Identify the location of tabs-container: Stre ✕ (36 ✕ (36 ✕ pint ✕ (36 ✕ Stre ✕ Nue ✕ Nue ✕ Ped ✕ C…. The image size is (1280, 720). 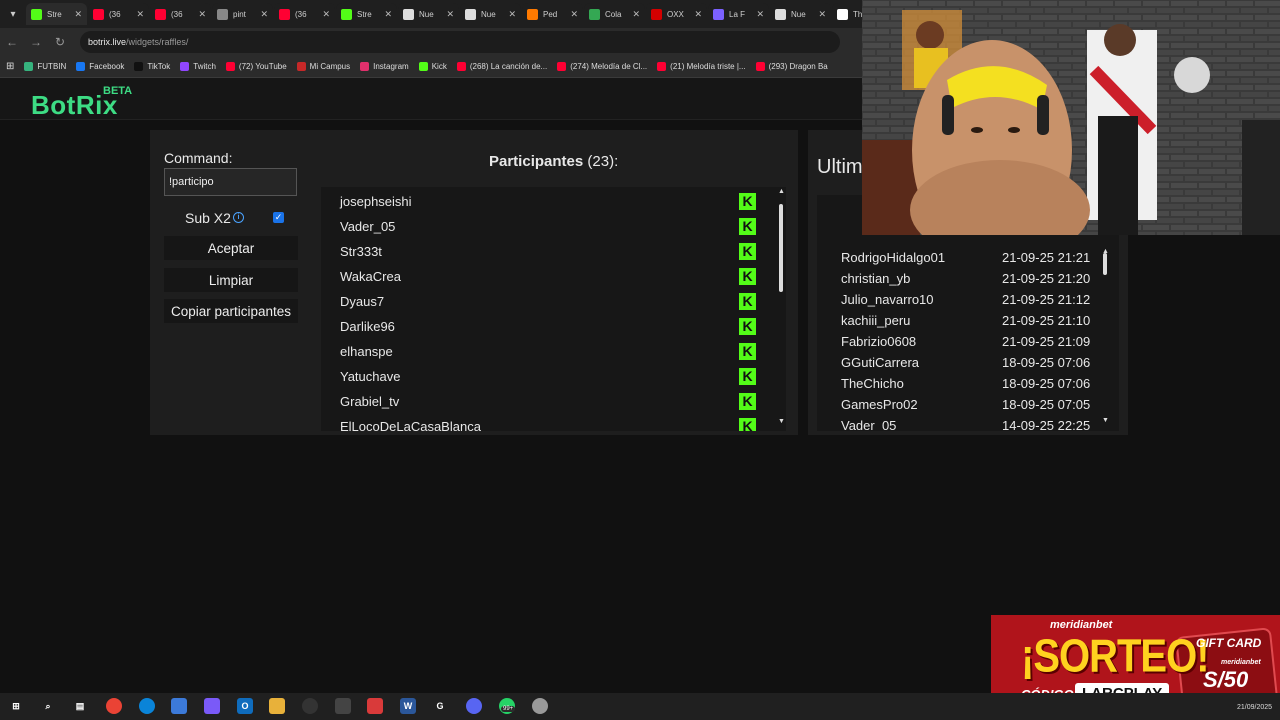
(460, 14).